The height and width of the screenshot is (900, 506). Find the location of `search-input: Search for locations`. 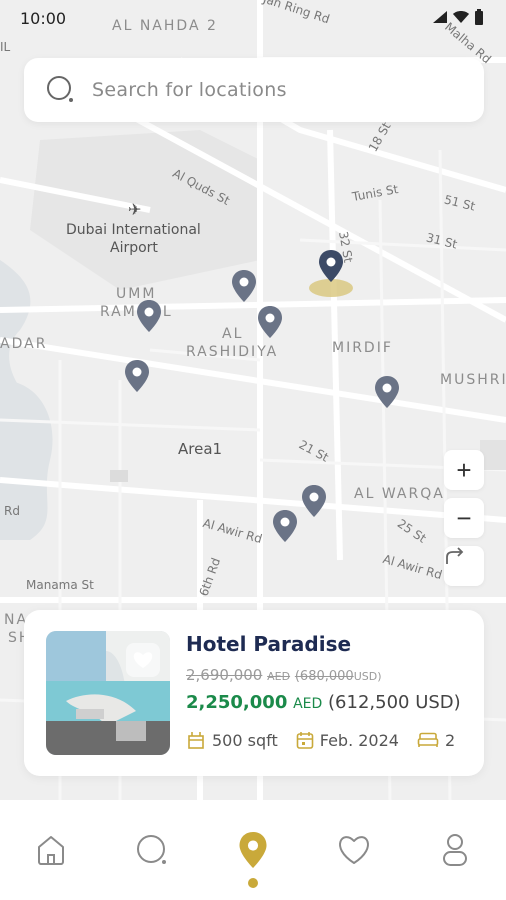

search-input: Search for locations is located at coordinates (189, 90).